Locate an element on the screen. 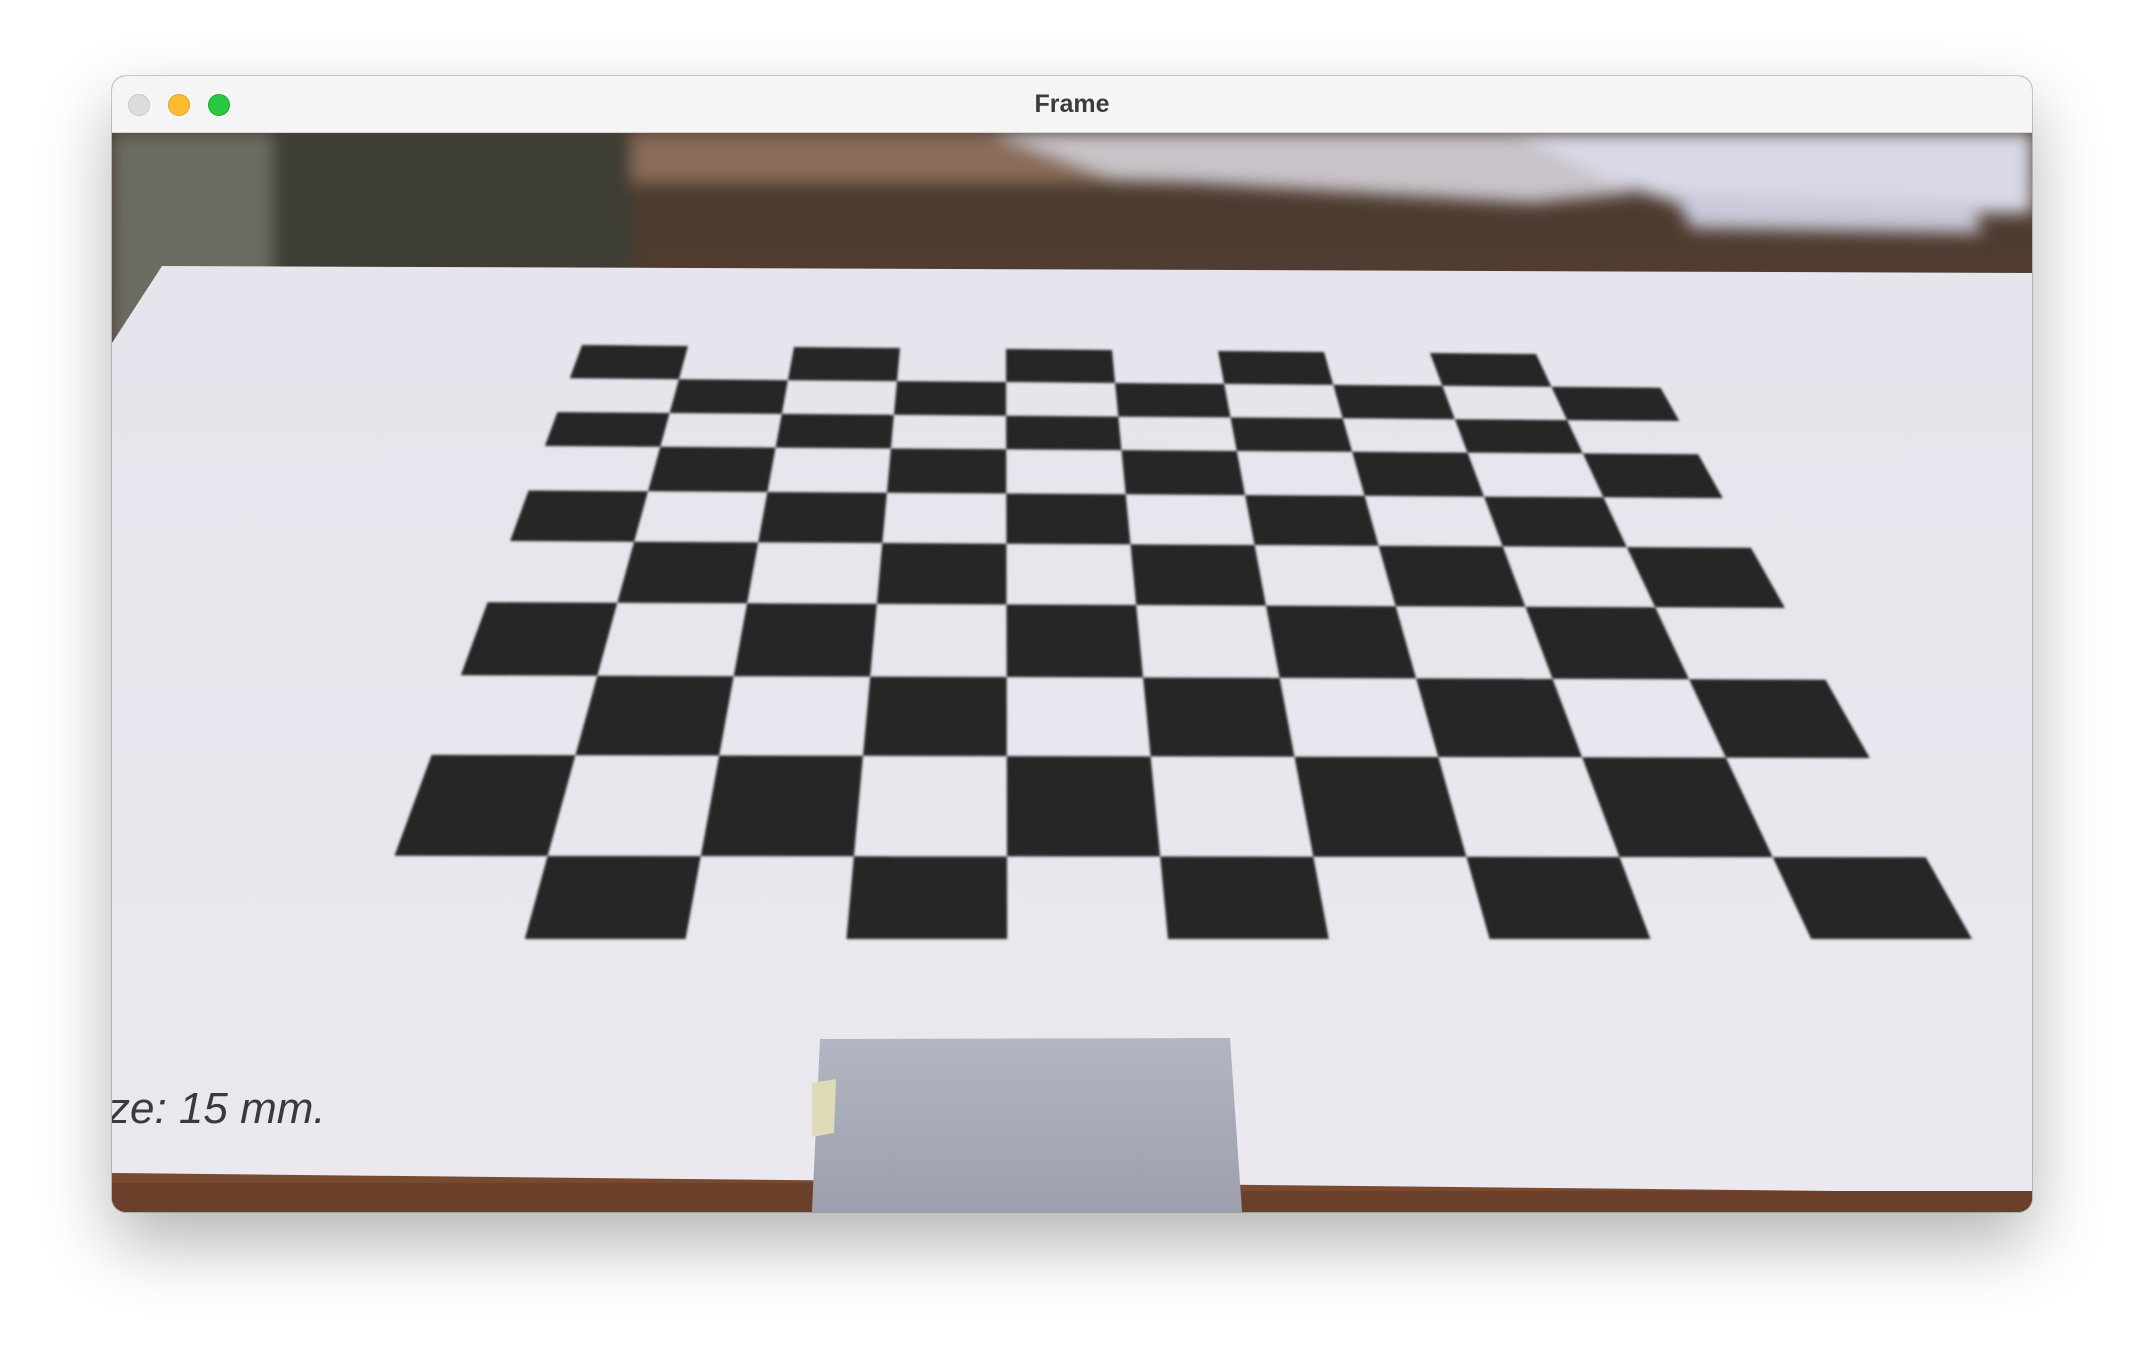 This screenshot has width=2144, height=1360. window-title: Frame is located at coordinates (1072, 104).